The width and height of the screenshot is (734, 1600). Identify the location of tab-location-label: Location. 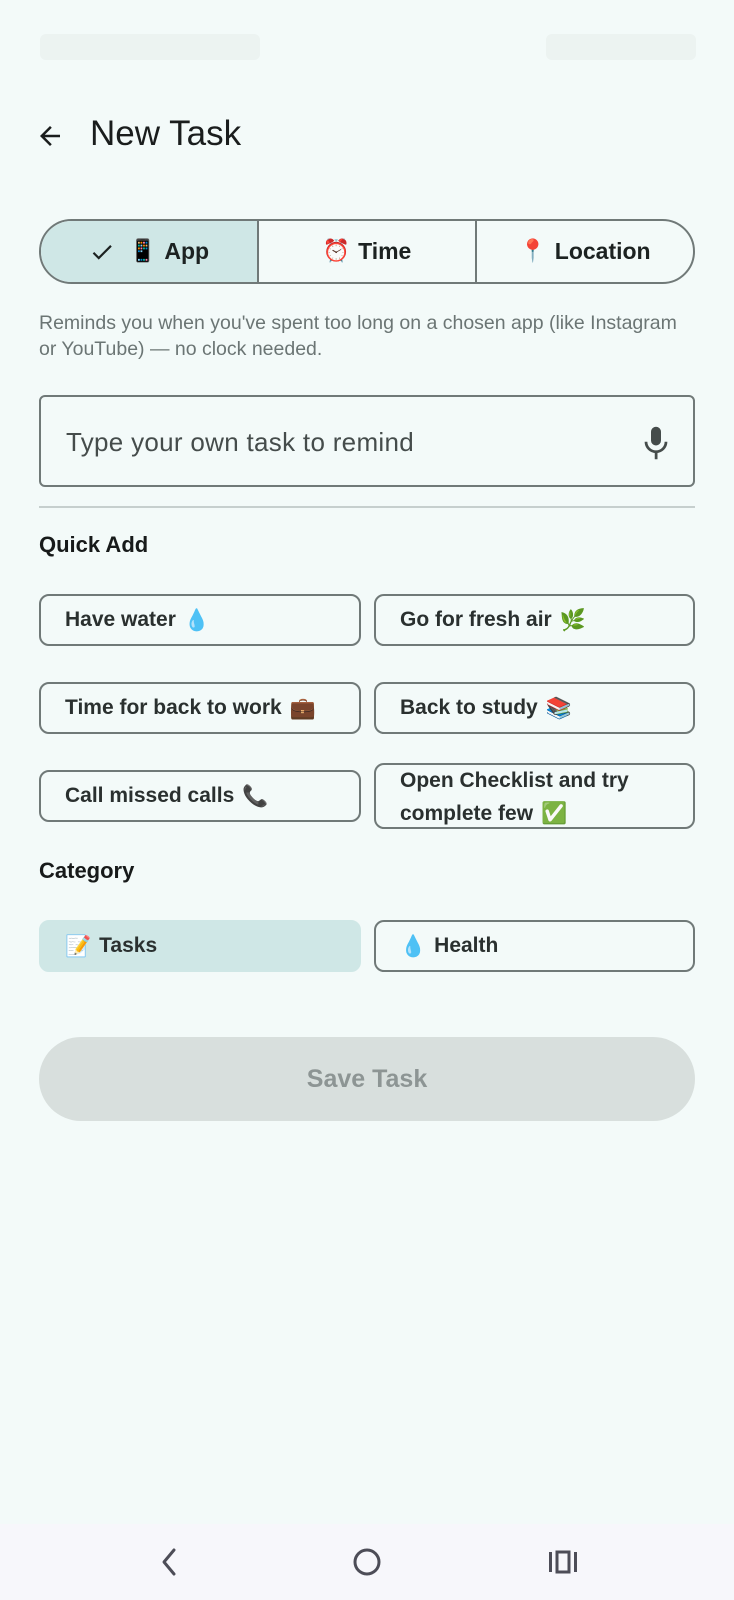
(602, 251).